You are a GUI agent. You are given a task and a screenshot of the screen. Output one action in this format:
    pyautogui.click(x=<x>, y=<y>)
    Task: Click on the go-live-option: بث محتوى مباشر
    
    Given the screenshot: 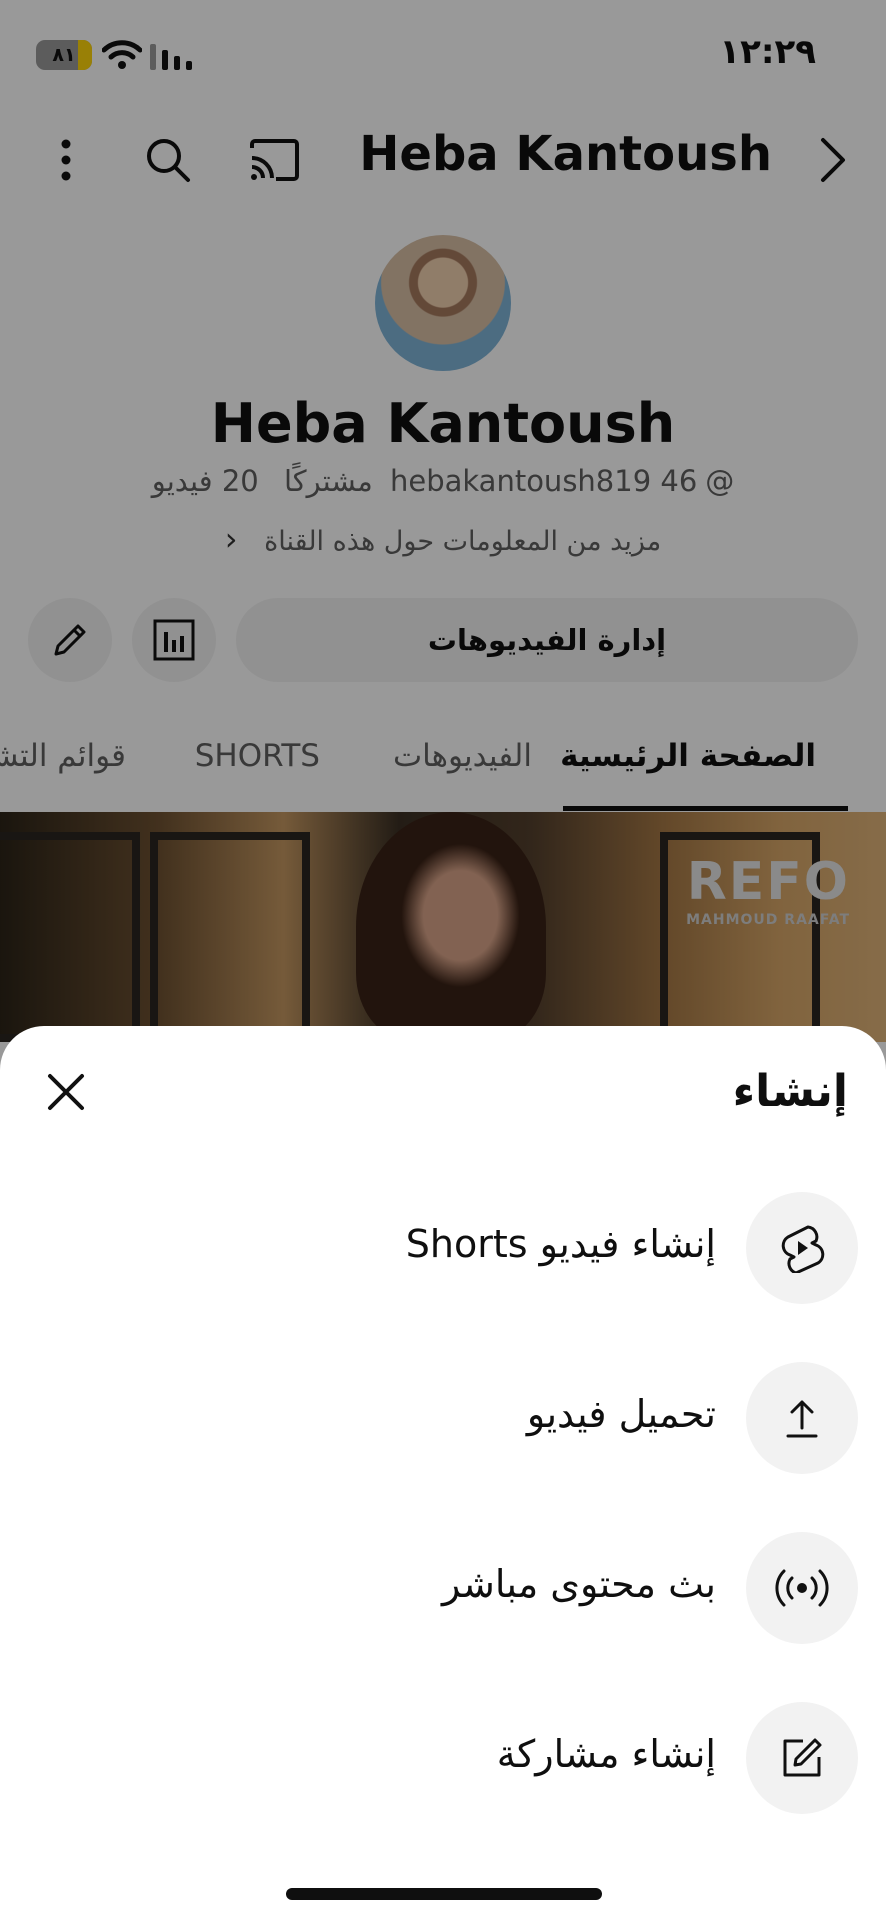 What is the action you would take?
    pyautogui.click(x=443, y=1587)
    